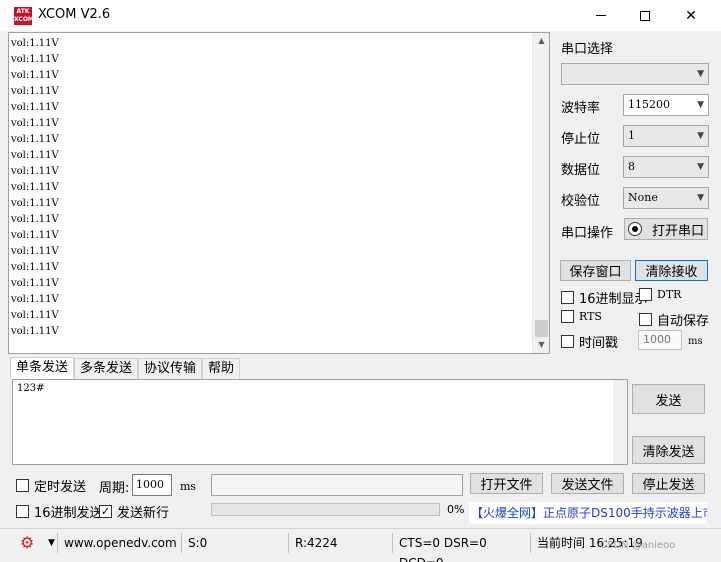 Image resolution: width=721 pixels, height=562 pixels. I want to click on auto-save-checkbox: 自动保存, so click(674, 319).